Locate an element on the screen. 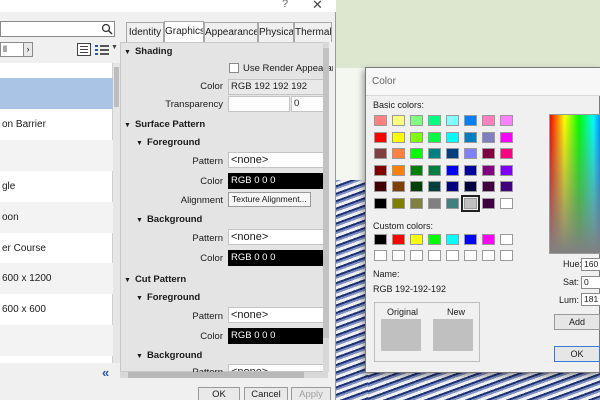 This screenshot has height=400, width=600. transparency-slider is located at coordinates (259, 104).